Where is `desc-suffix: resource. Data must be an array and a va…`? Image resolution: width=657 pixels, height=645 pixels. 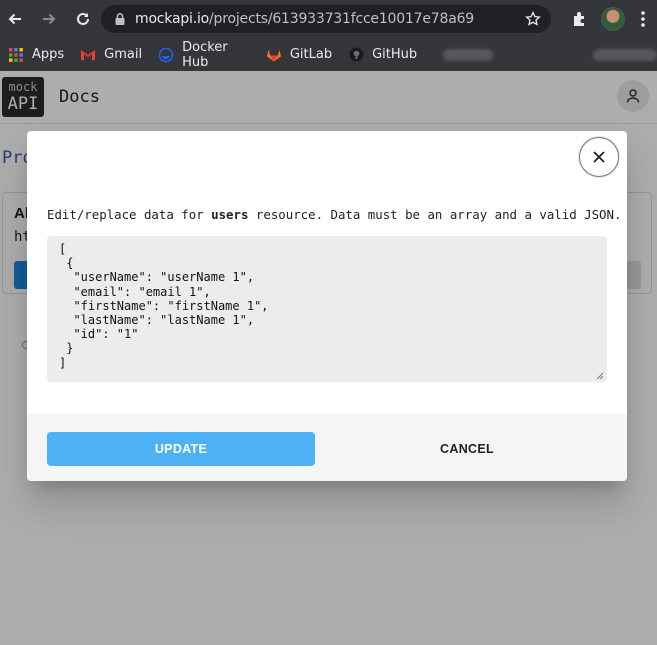
desc-suffix: resource. Data must be an array and a va… is located at coordinates (435, 214).